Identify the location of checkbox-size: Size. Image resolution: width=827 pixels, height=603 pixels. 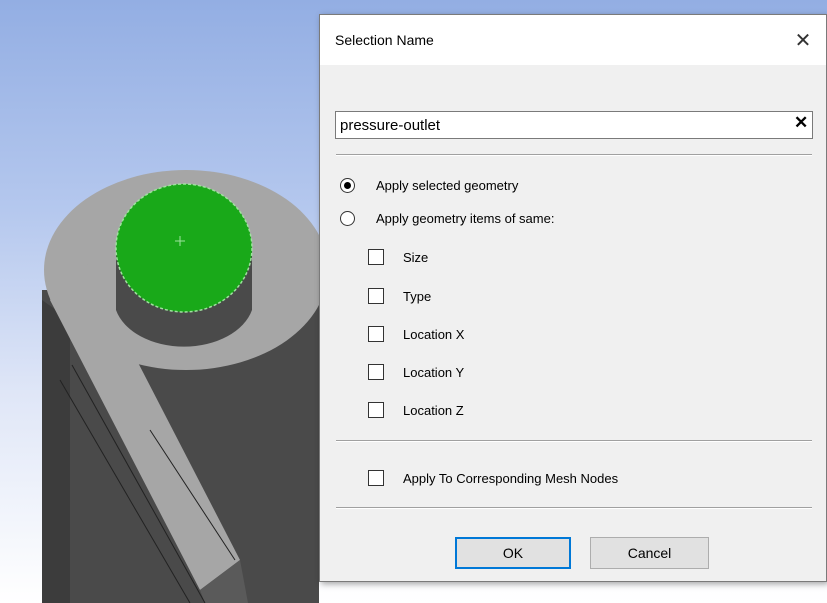
(398, 257).